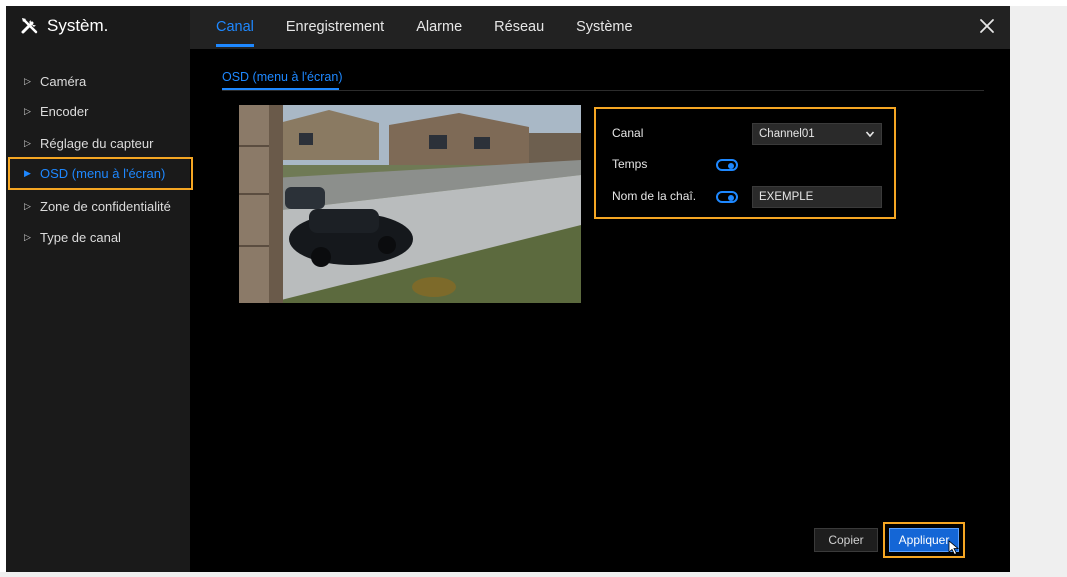 The width and height of the screenshot is (1067, 577). Describe the element at coordinates (63, 81) in the screenshot. I see `sidebar-item-label: Caméra` at that location.